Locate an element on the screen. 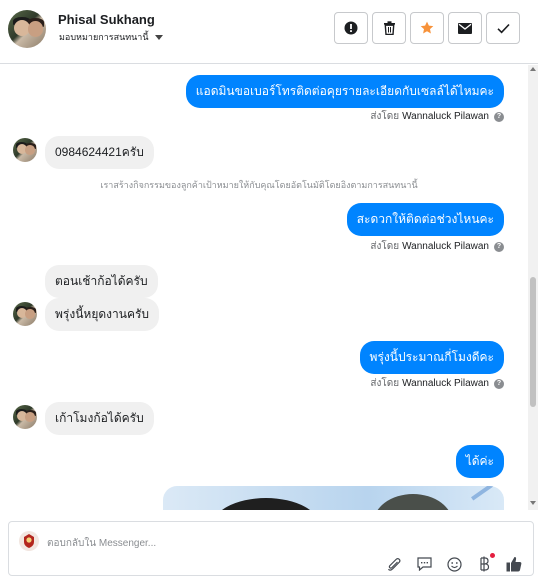  attachment-icon is located at coordinates (394, 564).